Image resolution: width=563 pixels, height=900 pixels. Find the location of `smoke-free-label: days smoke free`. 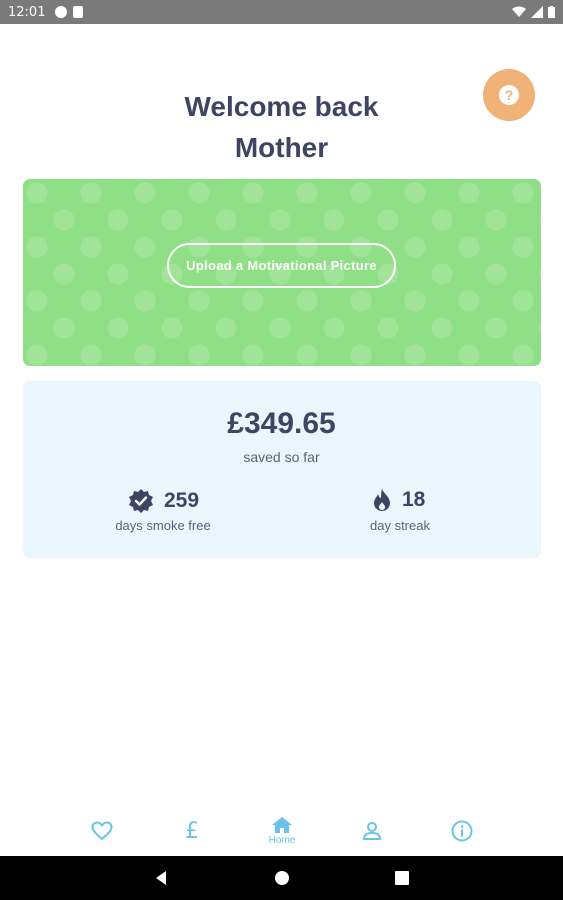

smoke-free-label: days smoke free is located at coordinates (163, 525).